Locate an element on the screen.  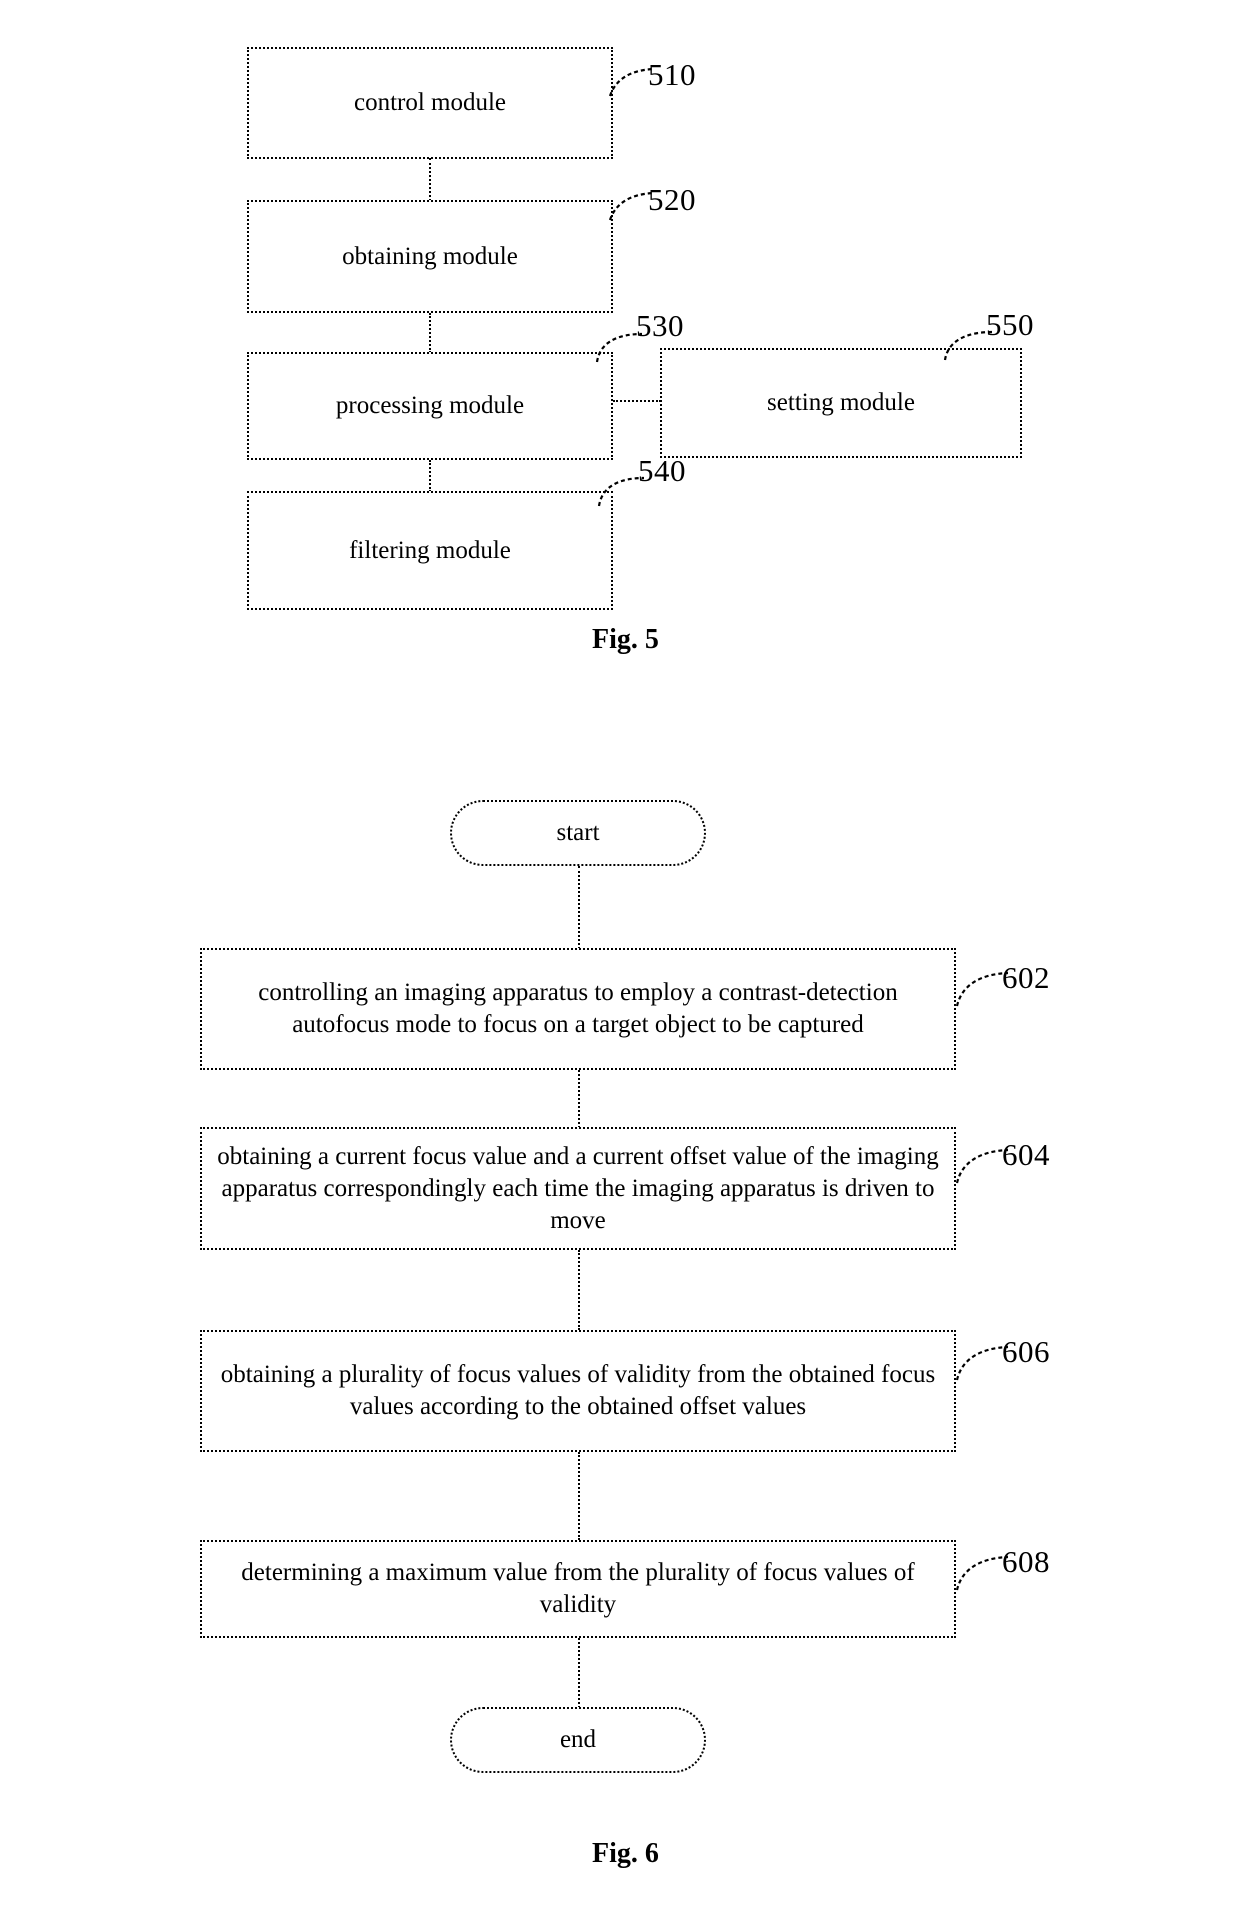
terminator-start: start is located at coordinates (578, 833).